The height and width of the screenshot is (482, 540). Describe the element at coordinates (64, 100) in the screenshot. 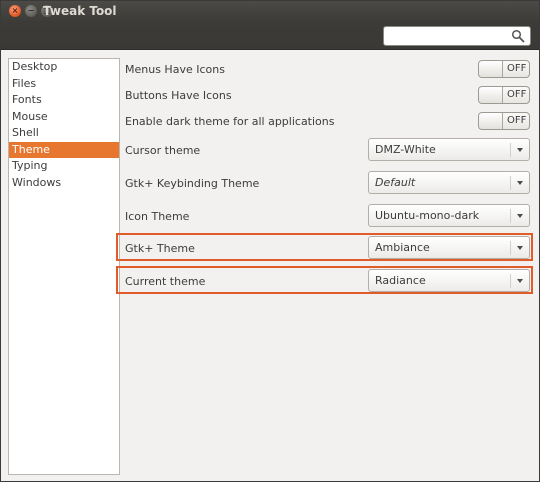

I see `sidebar-item-fonts: Fonts` at that location.